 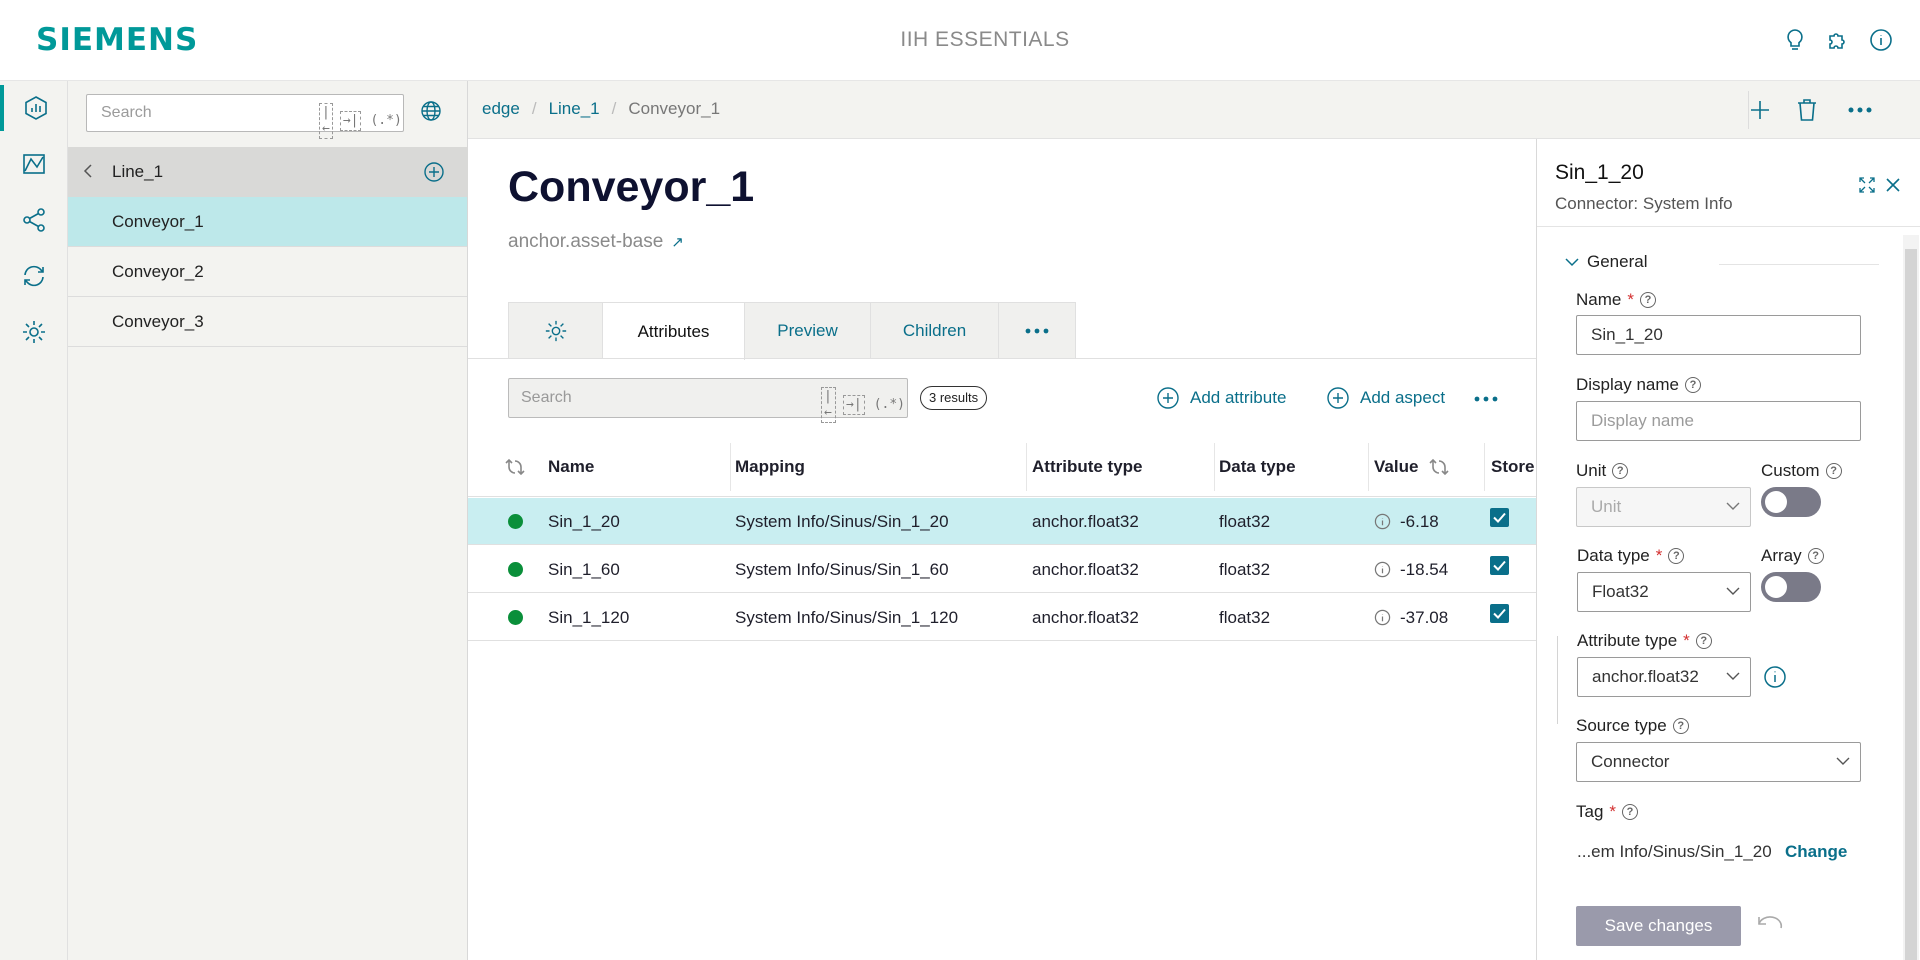 What do you see at coordinates (1645, 676) in the screenshot?
I see `attribute-type-value: anchor.float32` at bounding box center [1645, 676].